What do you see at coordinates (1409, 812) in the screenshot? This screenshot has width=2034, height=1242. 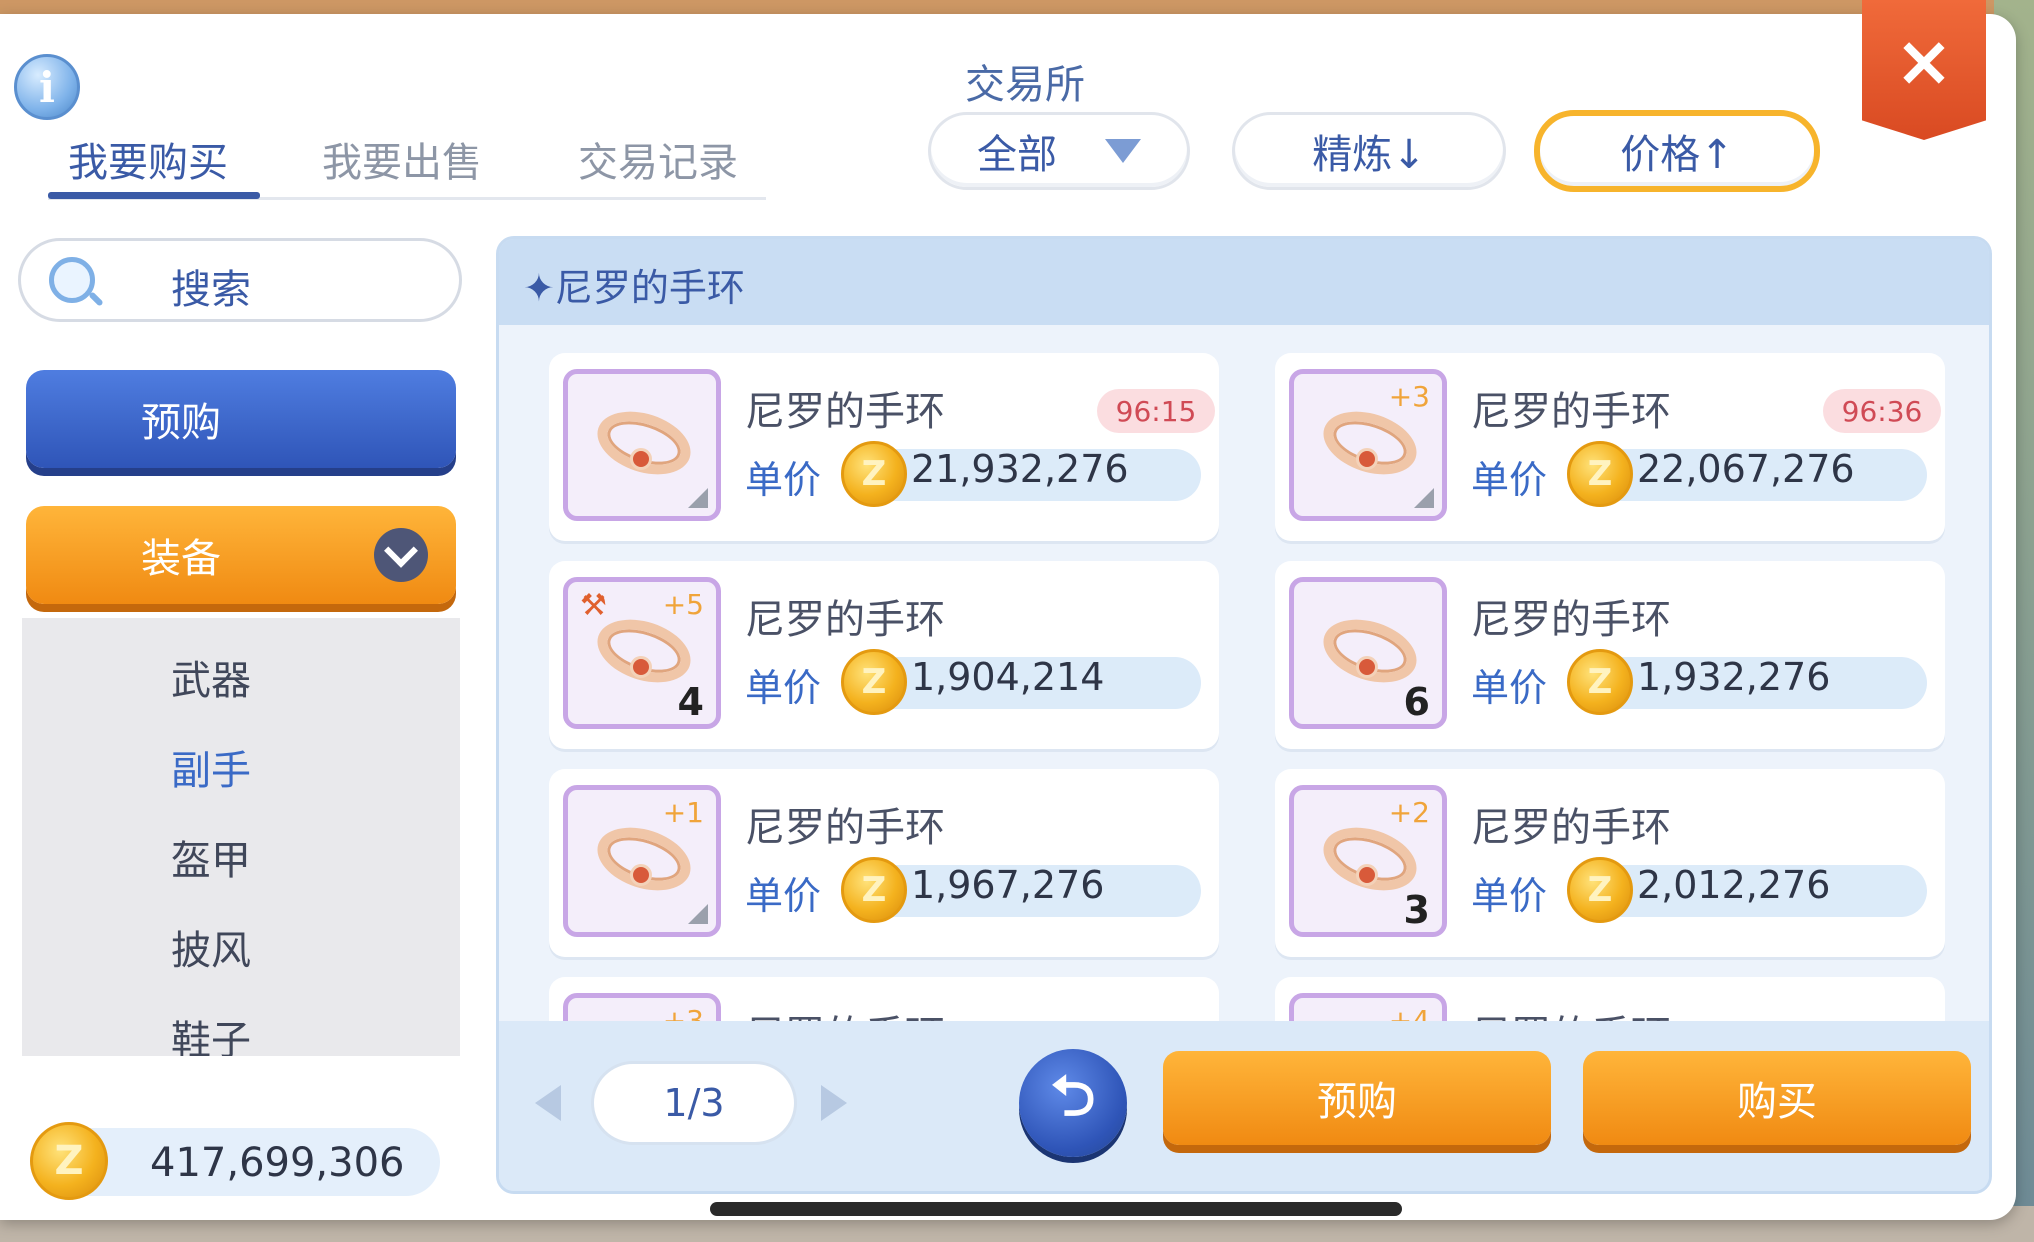 I see `refine-level: +2` at bounding box center [1409, 812].